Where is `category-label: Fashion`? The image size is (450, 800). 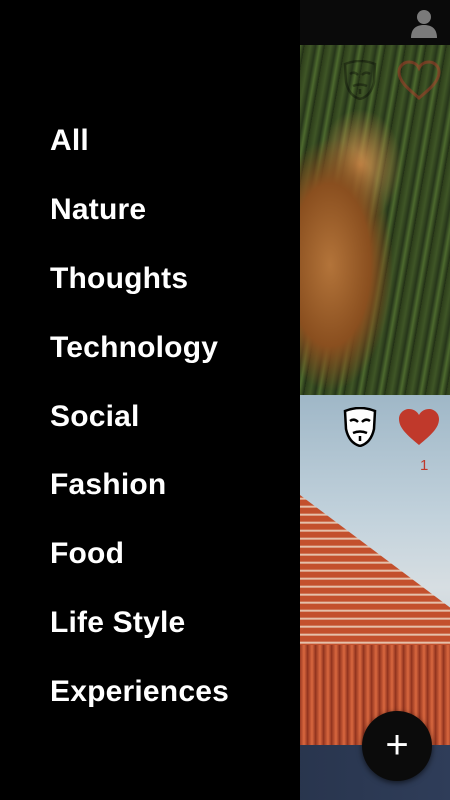 category-label: Fashion is located at coordinates (108, 485).